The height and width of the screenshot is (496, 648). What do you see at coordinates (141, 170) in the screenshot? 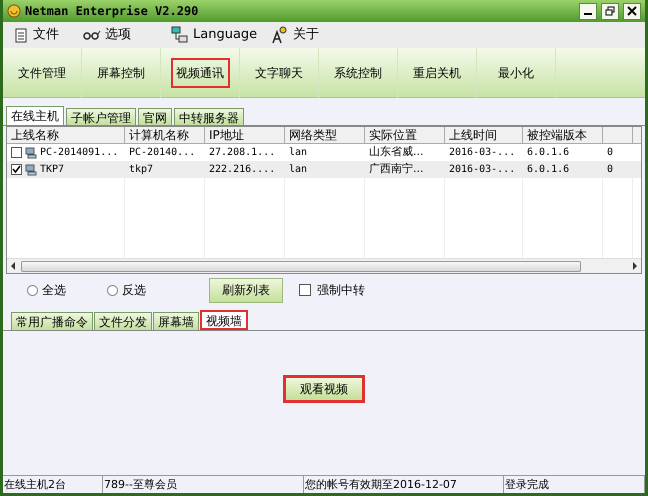
I see `table-cell-text: tkp7` at bounding box center [141, 170].